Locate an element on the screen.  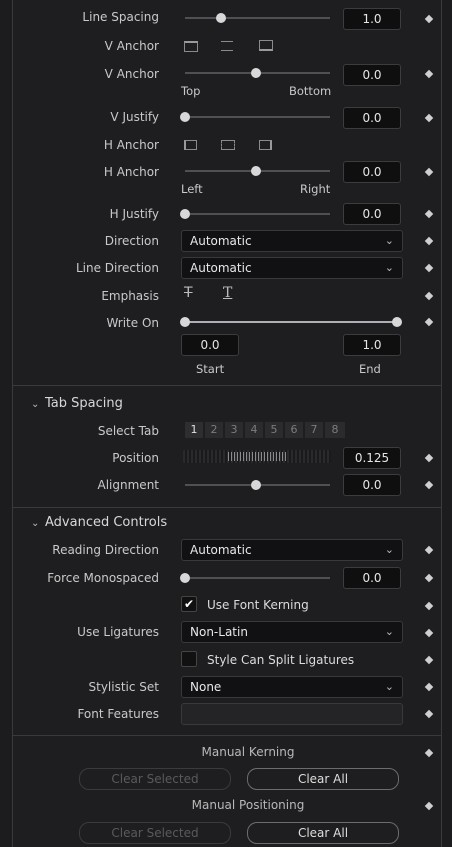
line-direction-dropdown: Automatic ⌄ is located at coordinates (292, 268).